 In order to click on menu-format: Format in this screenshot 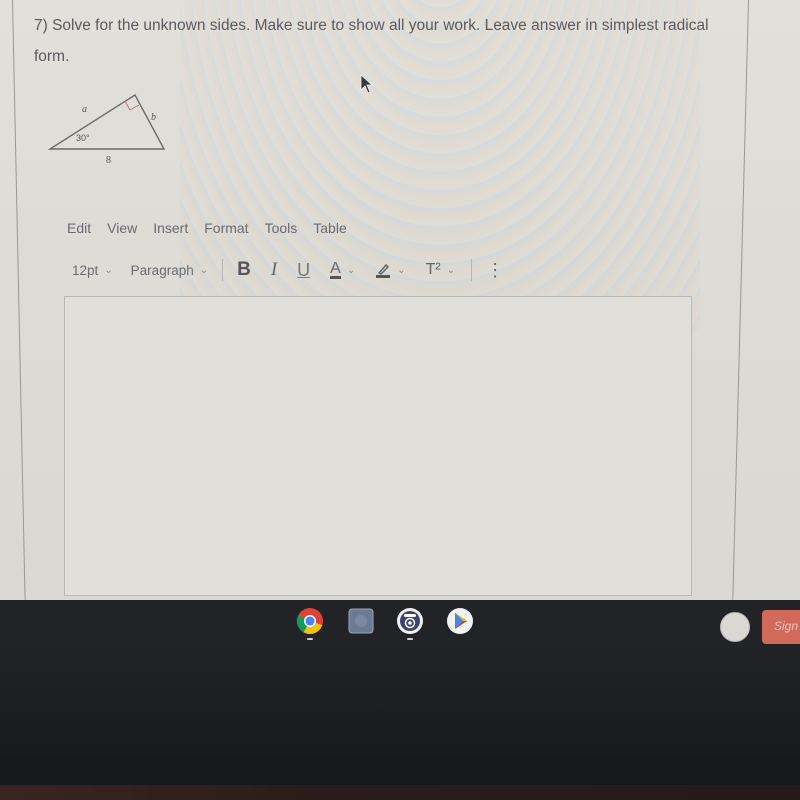, I will do `click(226, 228)`.